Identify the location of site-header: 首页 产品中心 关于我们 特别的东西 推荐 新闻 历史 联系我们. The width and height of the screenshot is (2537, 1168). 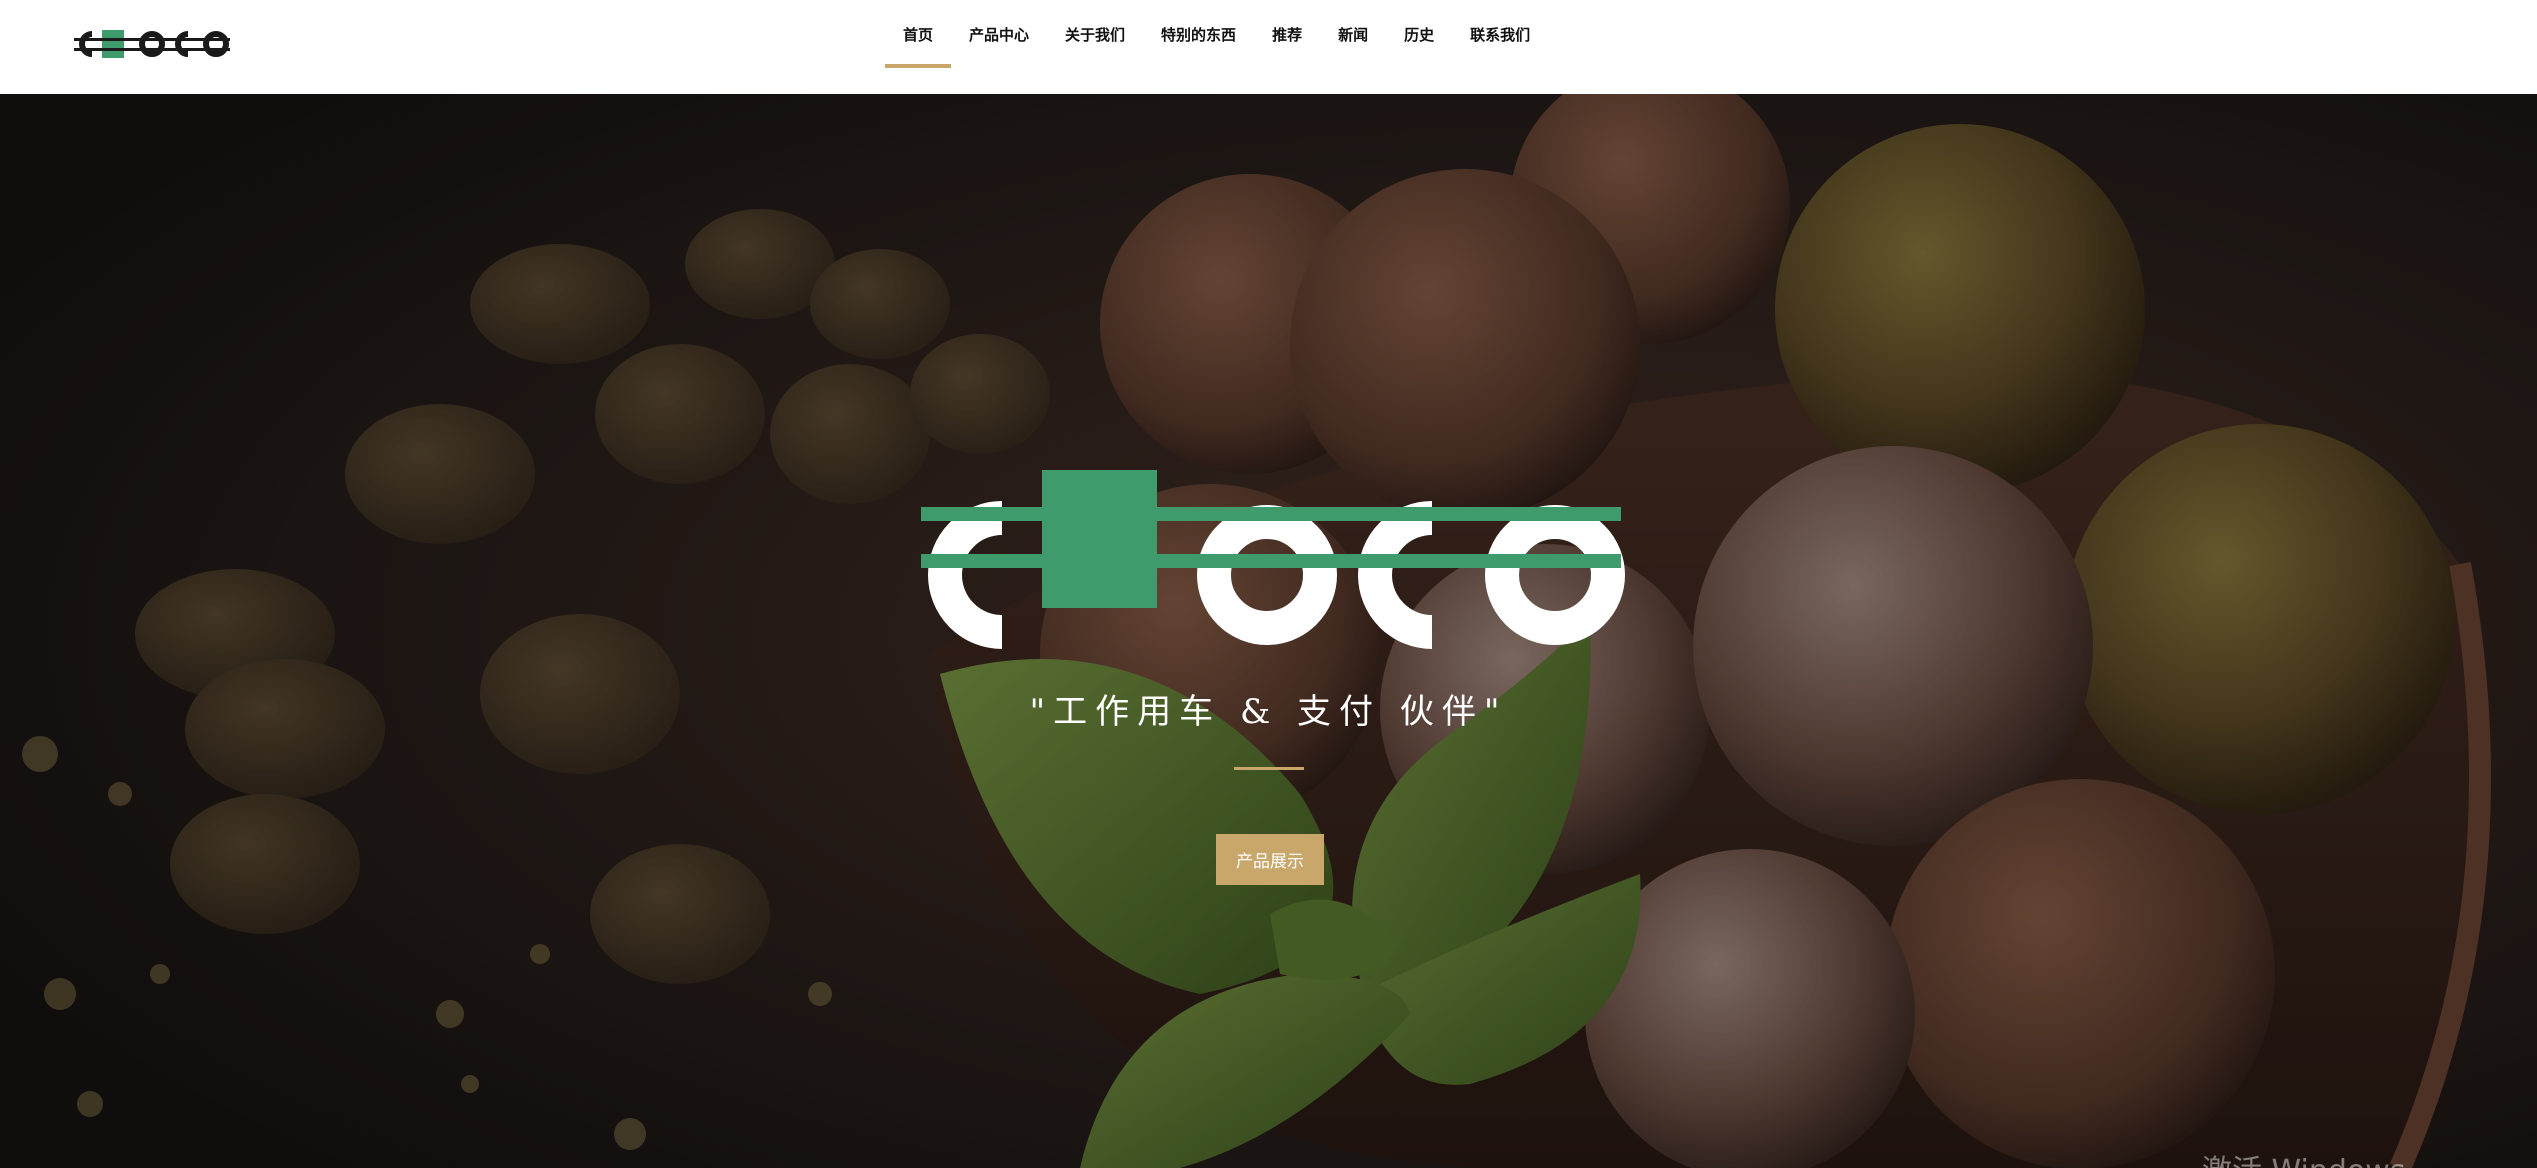
(1268, 47).